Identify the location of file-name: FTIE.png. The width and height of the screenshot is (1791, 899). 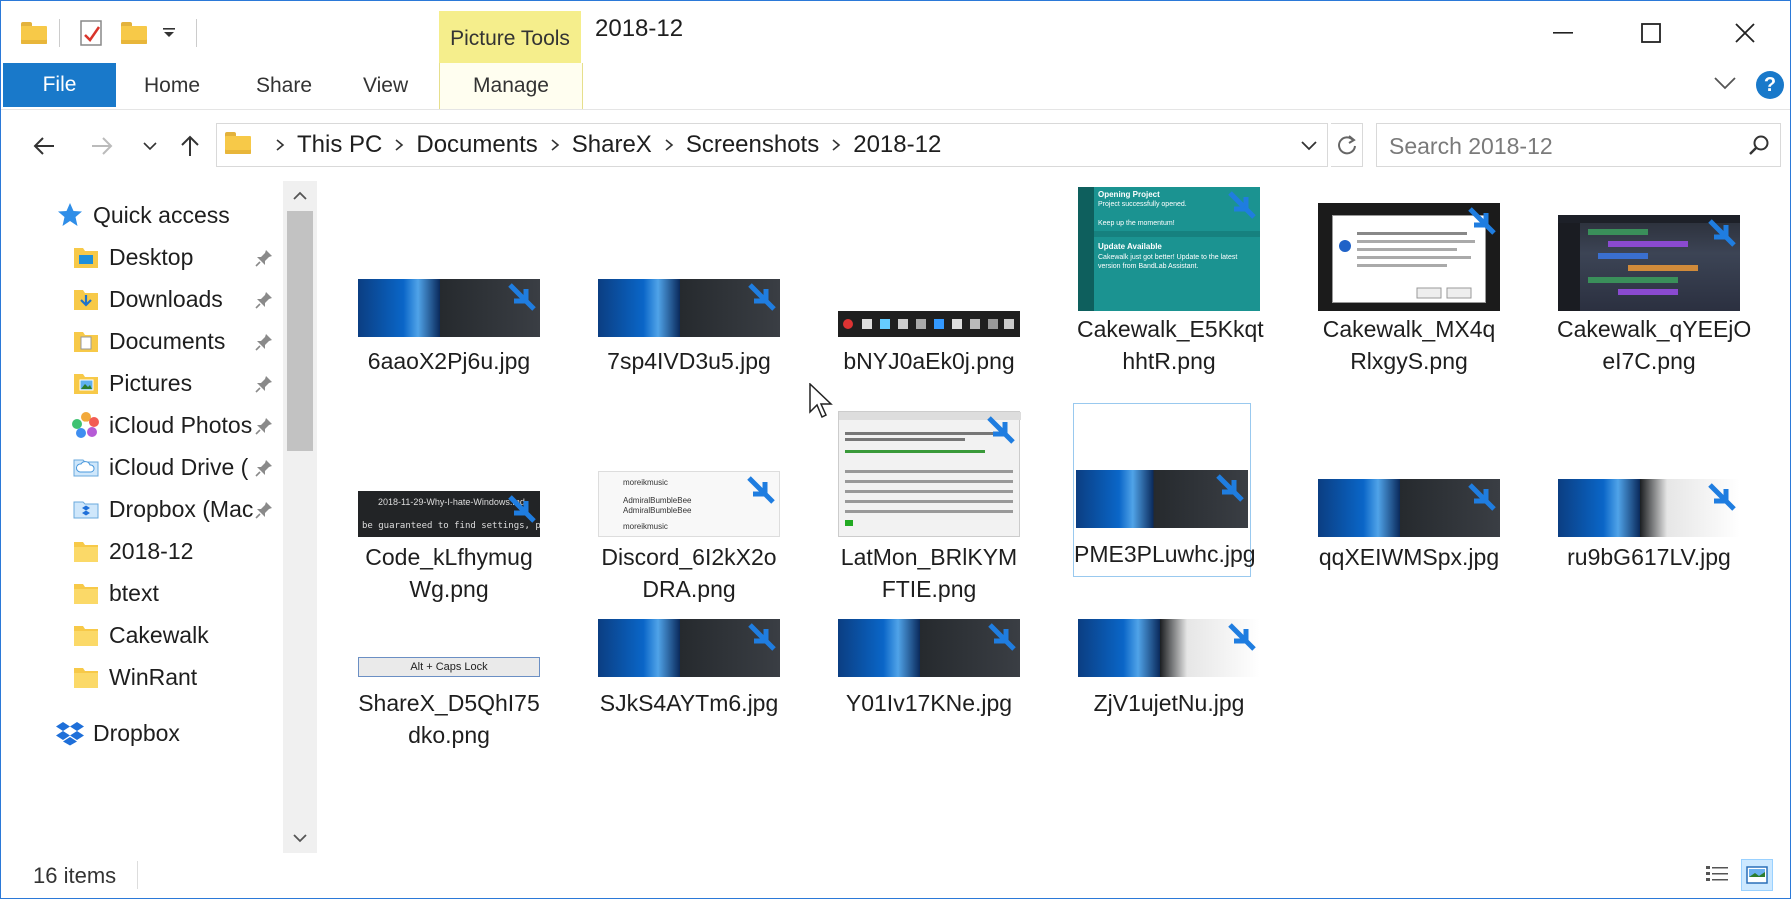
(929, 589).